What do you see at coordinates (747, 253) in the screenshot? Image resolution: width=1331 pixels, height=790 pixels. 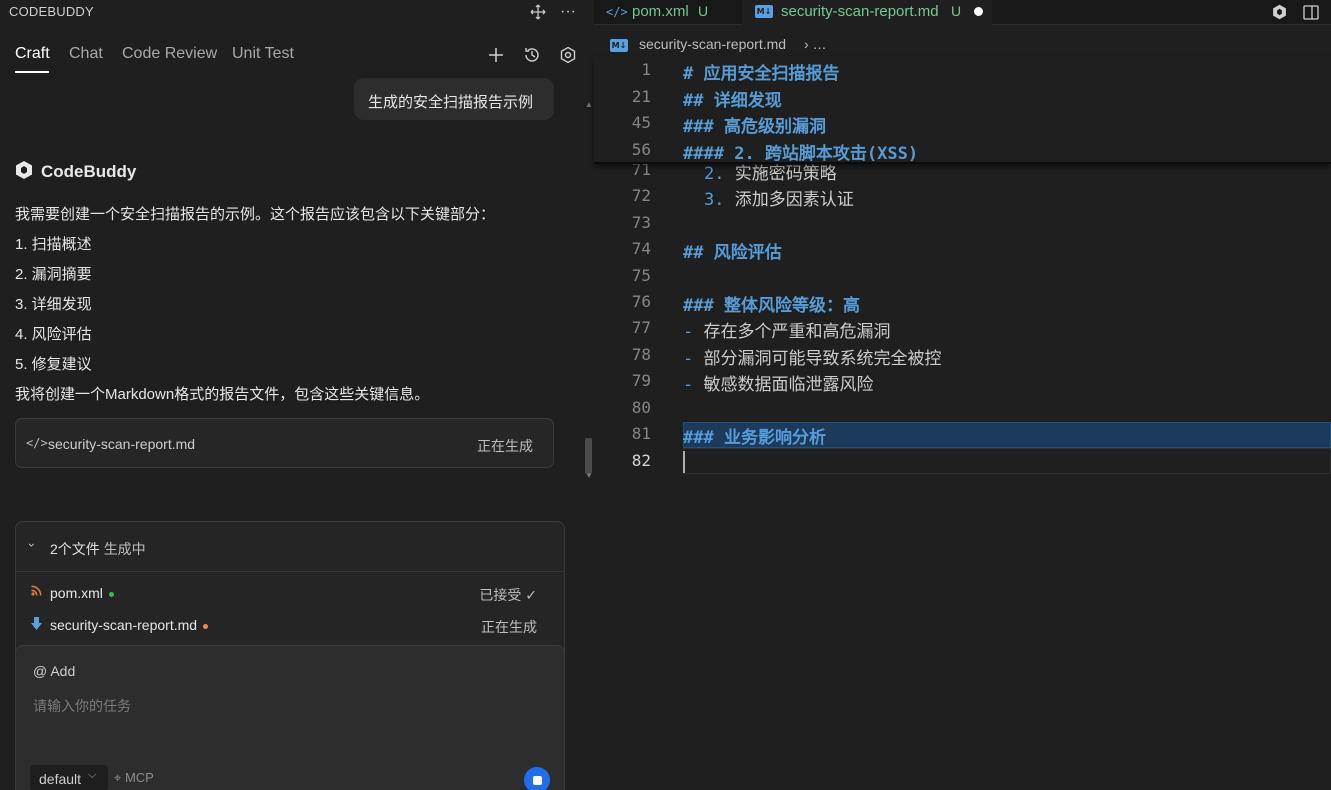 I see `heading-text: 风险评估` at bounding box center [747, 253].